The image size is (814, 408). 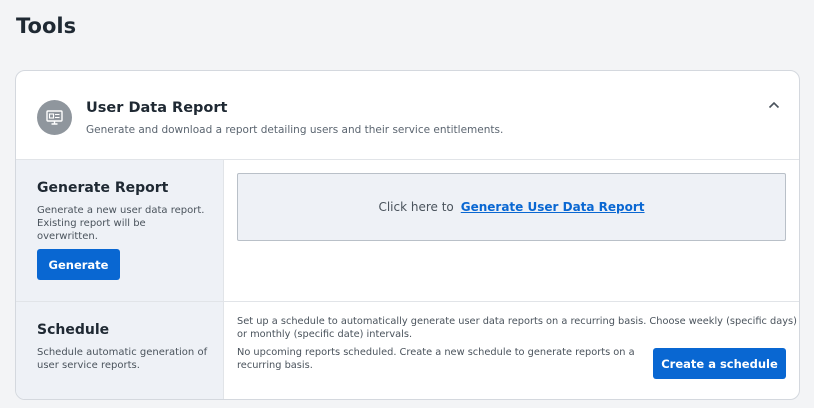 What do you see at coordinates (54, 117) in the screenshot?
I see `report-icon` at bounding box center [54, 117].